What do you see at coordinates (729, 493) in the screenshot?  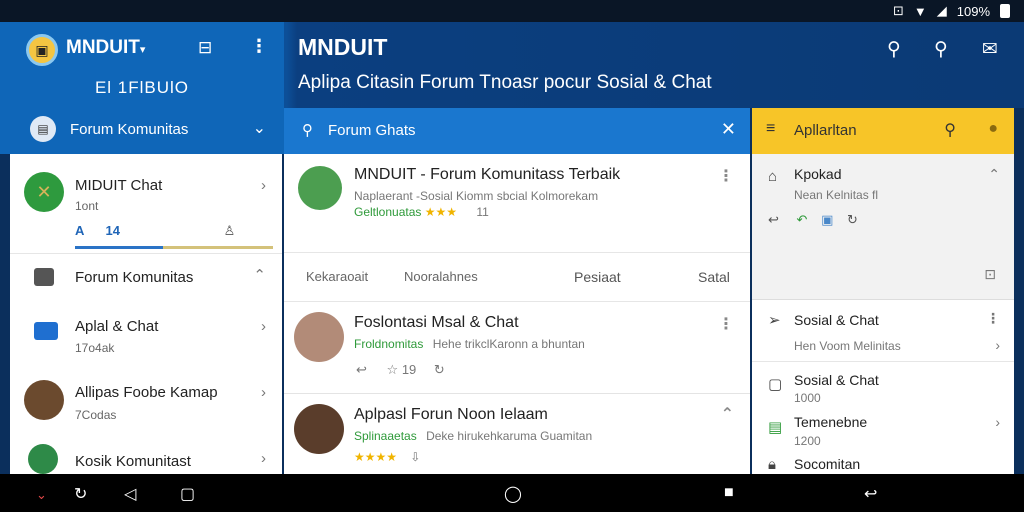 I see `recents-icon: ■` at bounding box center [729, 493].